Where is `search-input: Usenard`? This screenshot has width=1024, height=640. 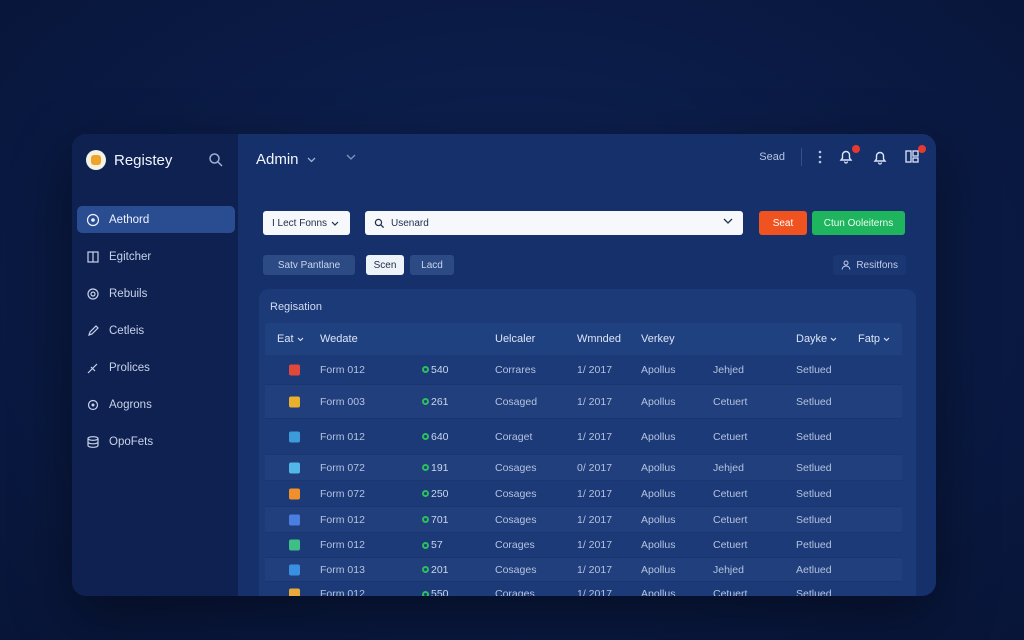 search-input: Usenard is located at coordinates (554, 223).